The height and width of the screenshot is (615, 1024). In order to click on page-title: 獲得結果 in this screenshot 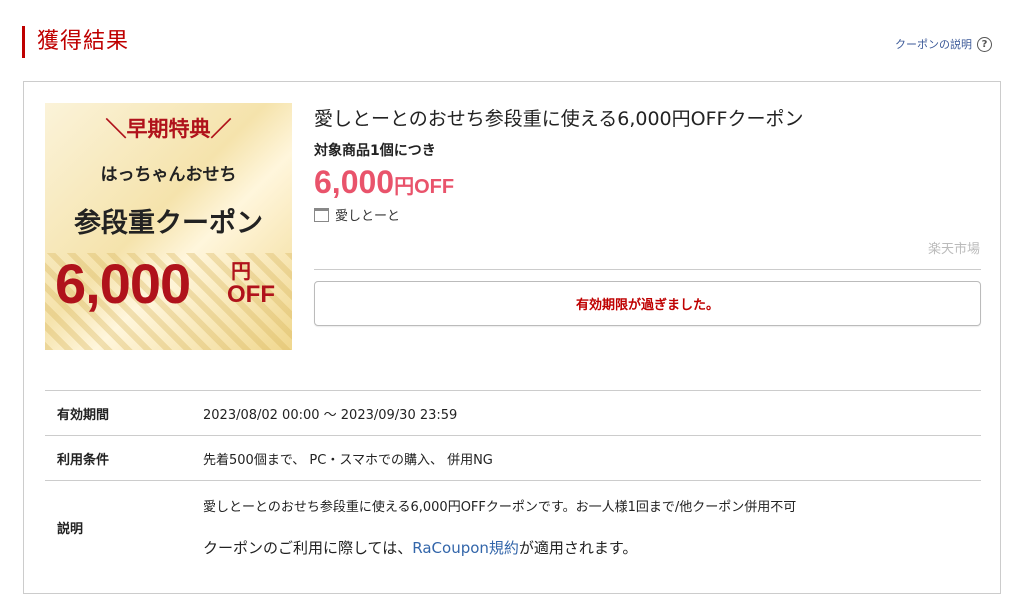, I will do `click(75, 42)`.